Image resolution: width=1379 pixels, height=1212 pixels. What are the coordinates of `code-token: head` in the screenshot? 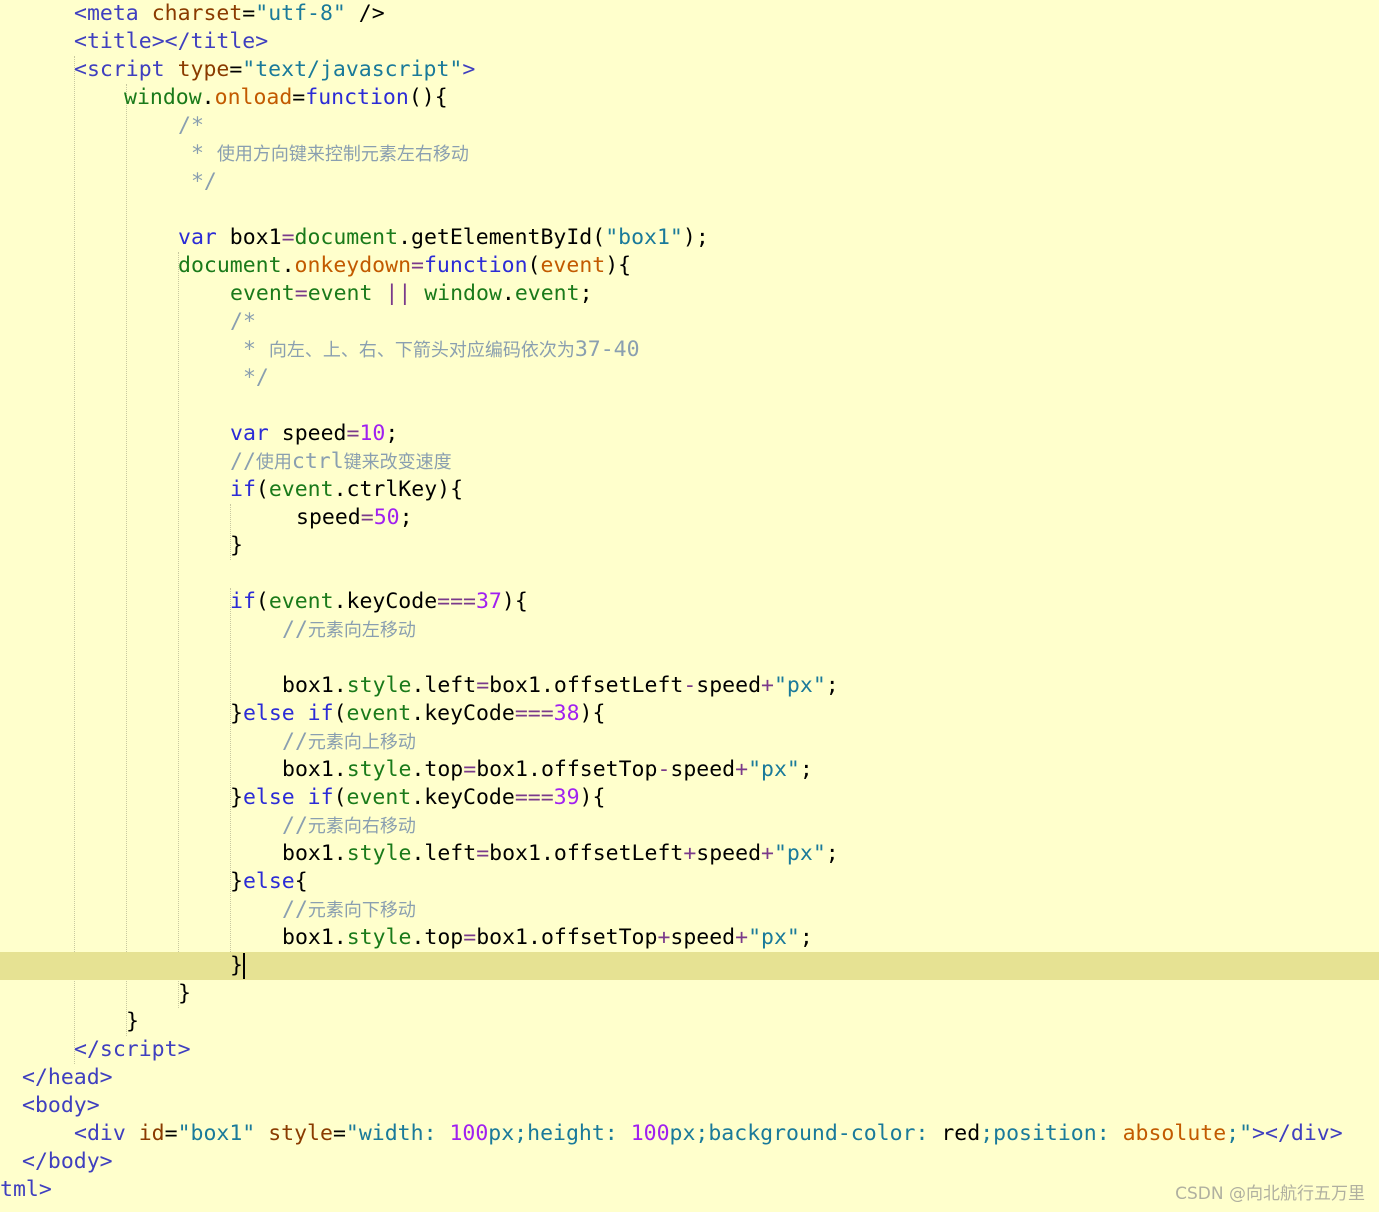 It's located at (73, 1077).